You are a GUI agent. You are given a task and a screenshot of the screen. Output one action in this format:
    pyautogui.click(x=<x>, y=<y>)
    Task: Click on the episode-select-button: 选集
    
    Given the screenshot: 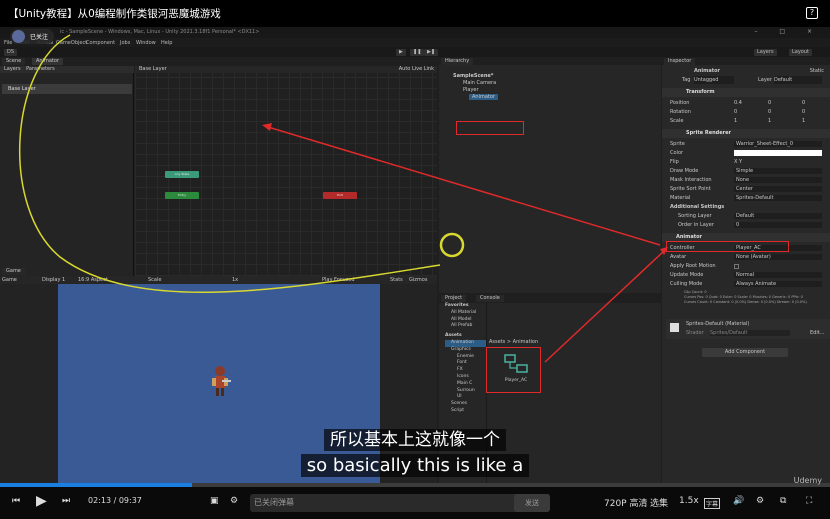 What is the action you would take?
    pyautogui.click(x=659, y=502)
    